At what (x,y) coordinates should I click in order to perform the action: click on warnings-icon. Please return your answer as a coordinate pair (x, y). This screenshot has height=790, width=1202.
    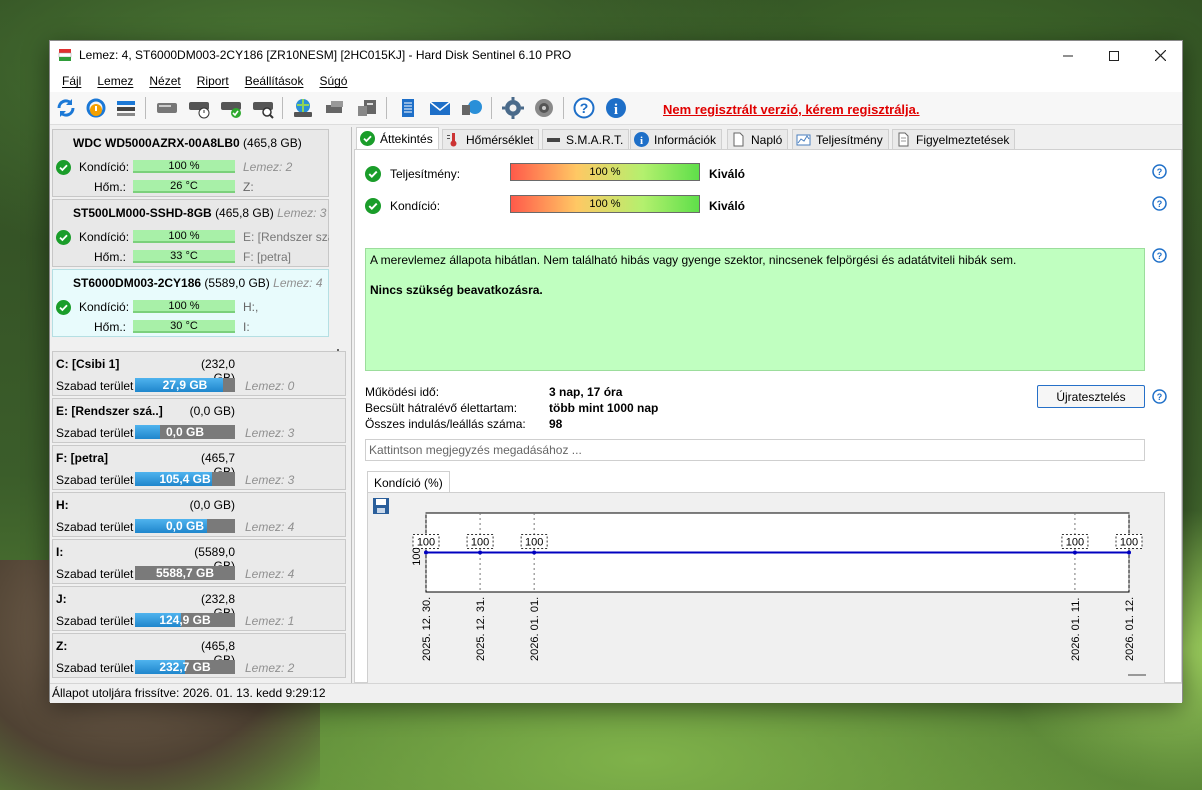
    Looking at the image, I should click on (903, 139).